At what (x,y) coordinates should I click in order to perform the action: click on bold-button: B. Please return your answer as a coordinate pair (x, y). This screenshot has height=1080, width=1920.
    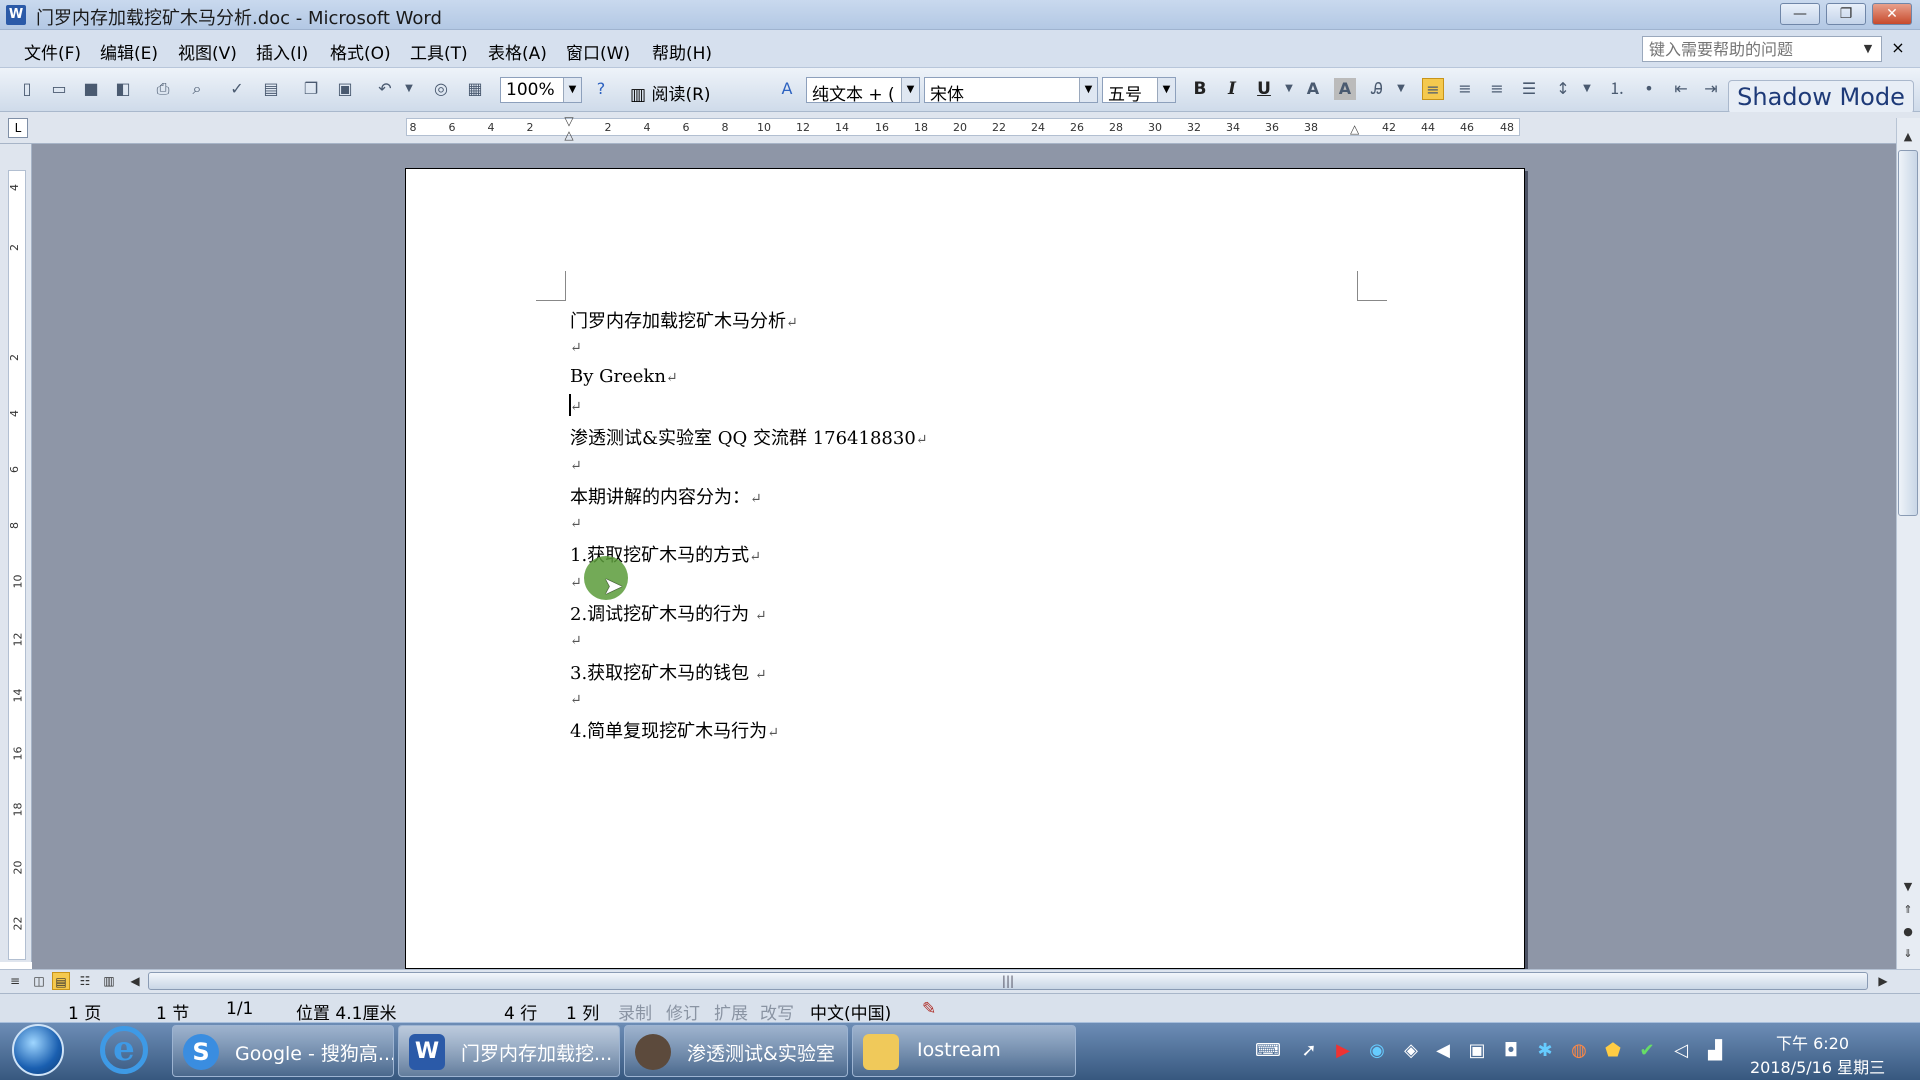
    Looking at the image, I should click on (1200, 89).